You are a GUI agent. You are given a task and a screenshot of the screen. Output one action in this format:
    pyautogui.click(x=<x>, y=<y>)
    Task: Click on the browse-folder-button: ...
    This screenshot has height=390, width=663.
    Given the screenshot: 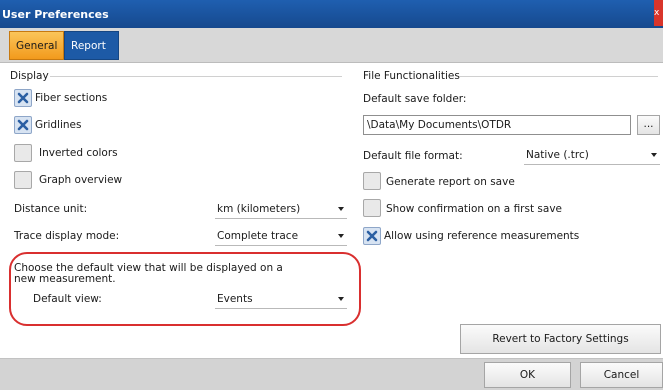 What is the action you would take?
    pyautogui.click(x=648, y=125)
    